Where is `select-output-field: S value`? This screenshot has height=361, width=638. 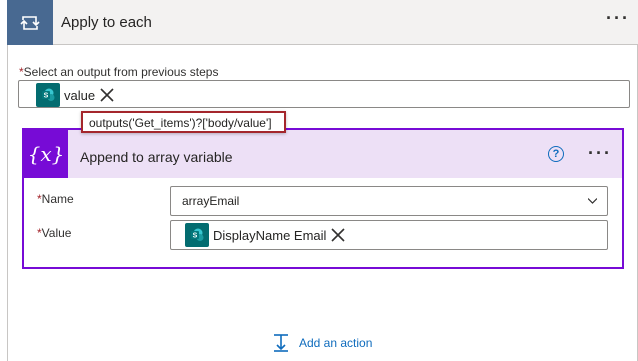 select-output-field: S value is located at coordinates (324, 94).